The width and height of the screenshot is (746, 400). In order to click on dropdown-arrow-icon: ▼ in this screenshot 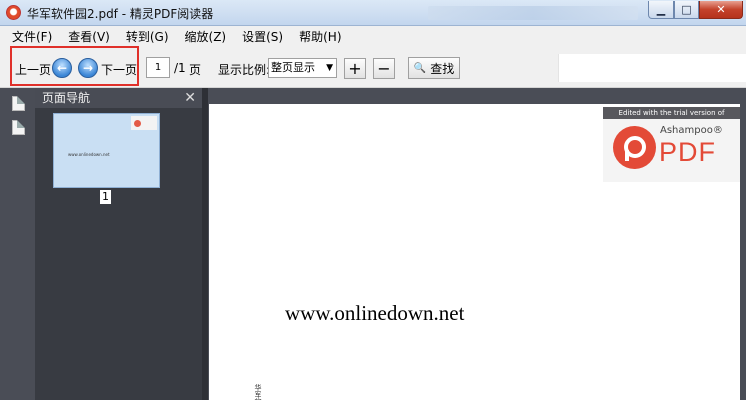, I will do `click(329, 68)`.